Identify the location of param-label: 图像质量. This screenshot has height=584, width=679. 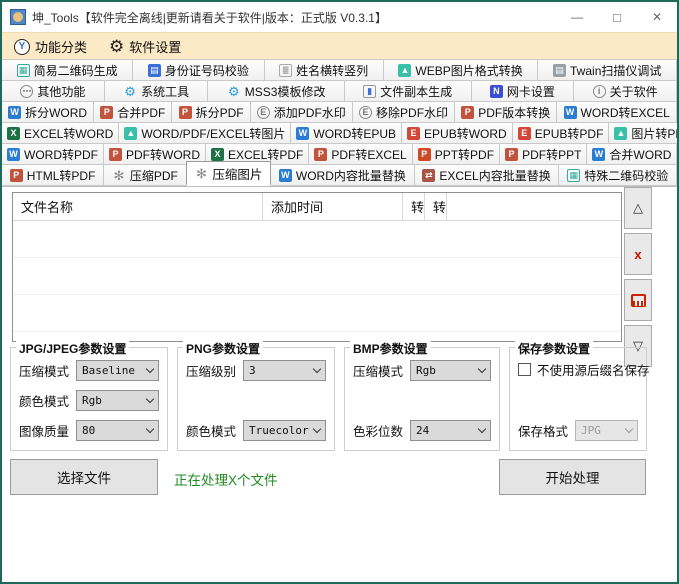
(44, 432).